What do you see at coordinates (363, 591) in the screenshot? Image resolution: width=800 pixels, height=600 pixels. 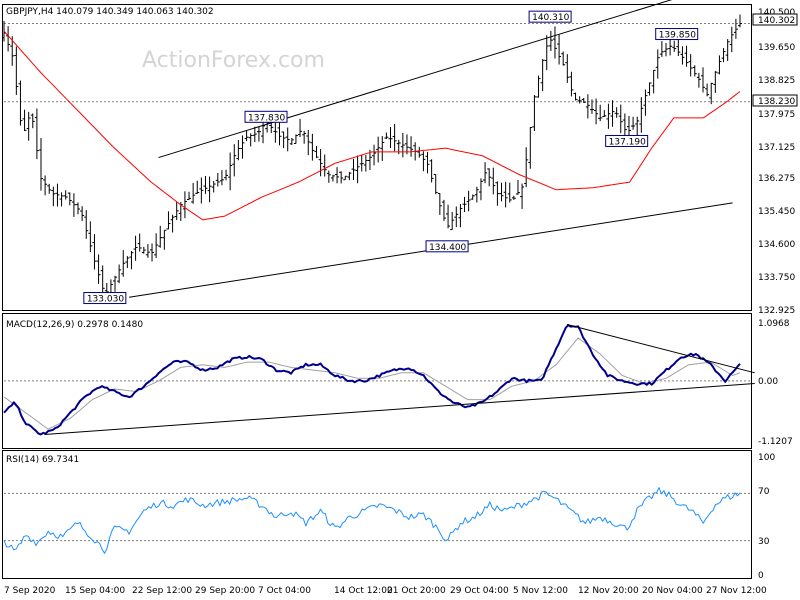 I see `x-tick-label: 14 Oct 12:00` at bounding box center [363, 591].